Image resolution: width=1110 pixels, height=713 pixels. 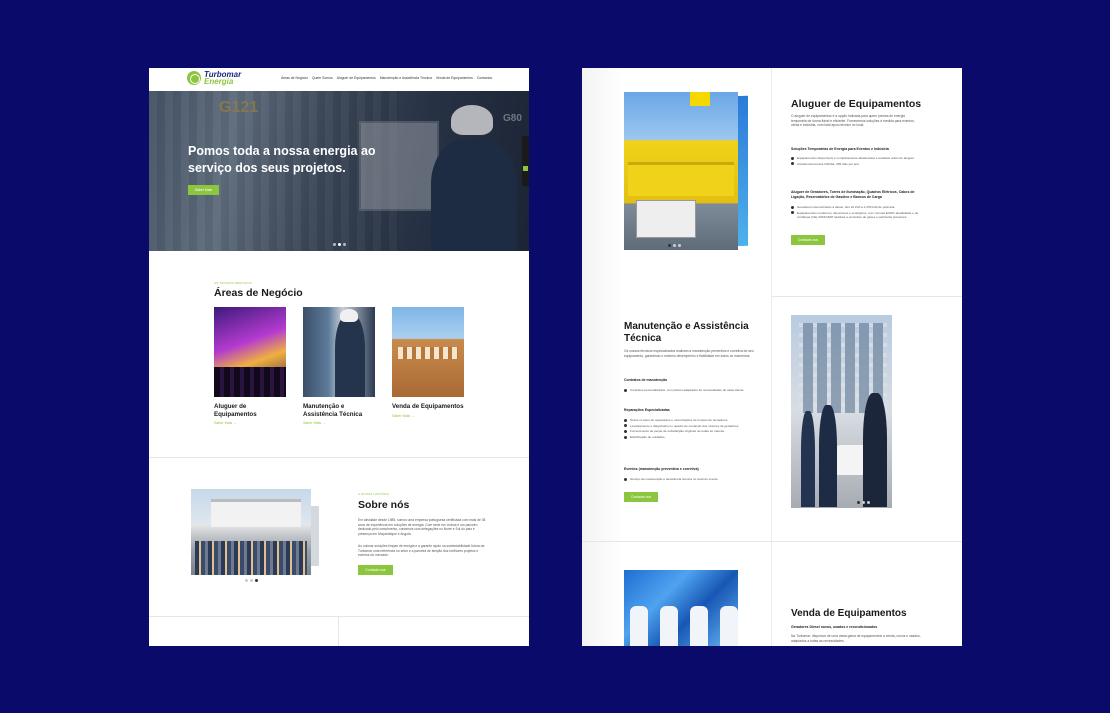 I want to click on about-title: Sobre nós, so click(x=384, y=505).